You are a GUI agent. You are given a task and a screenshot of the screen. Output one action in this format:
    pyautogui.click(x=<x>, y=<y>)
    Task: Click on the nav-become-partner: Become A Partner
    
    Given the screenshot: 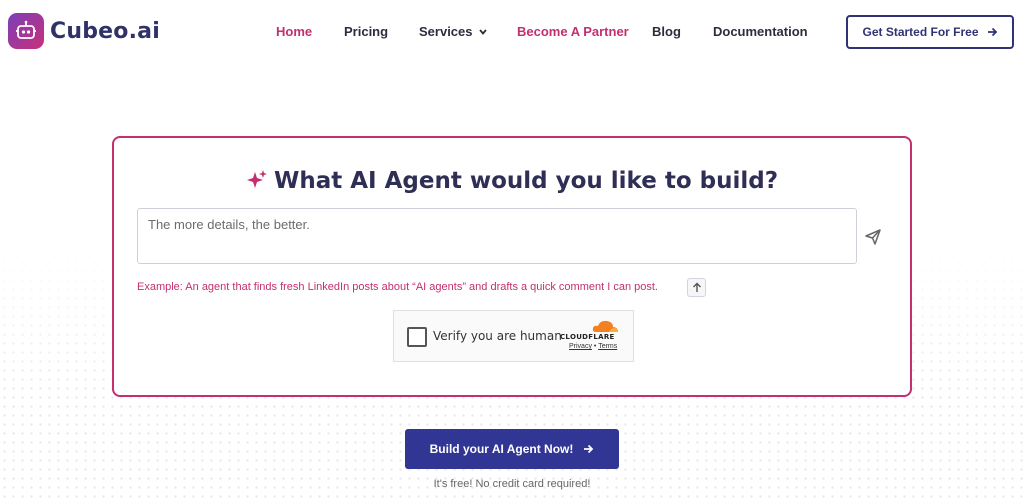 What is the action you would take?
    pyautogui.click(x=573, y=31)
    